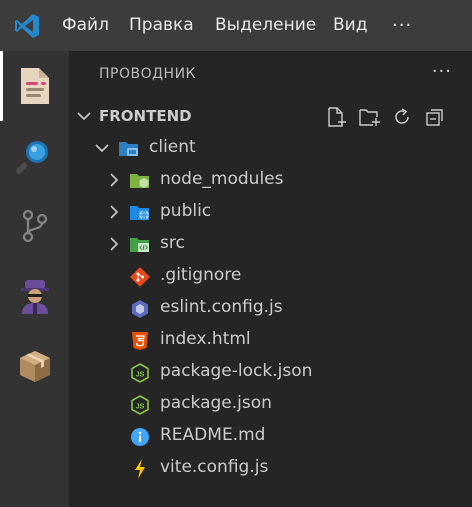 Image resolution: width=472 pixels, height=507 pixels. Describe the element at coordinates (270, 148) in the screenshot. I see `tree-item-client: client` at that location.